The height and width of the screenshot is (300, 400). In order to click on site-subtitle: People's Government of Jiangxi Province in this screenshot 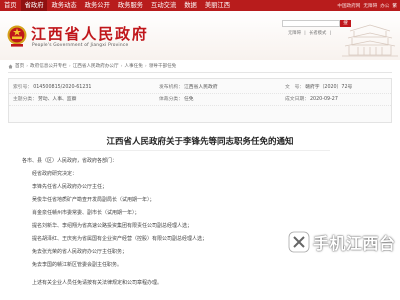, I will do `click(80, 45)`.